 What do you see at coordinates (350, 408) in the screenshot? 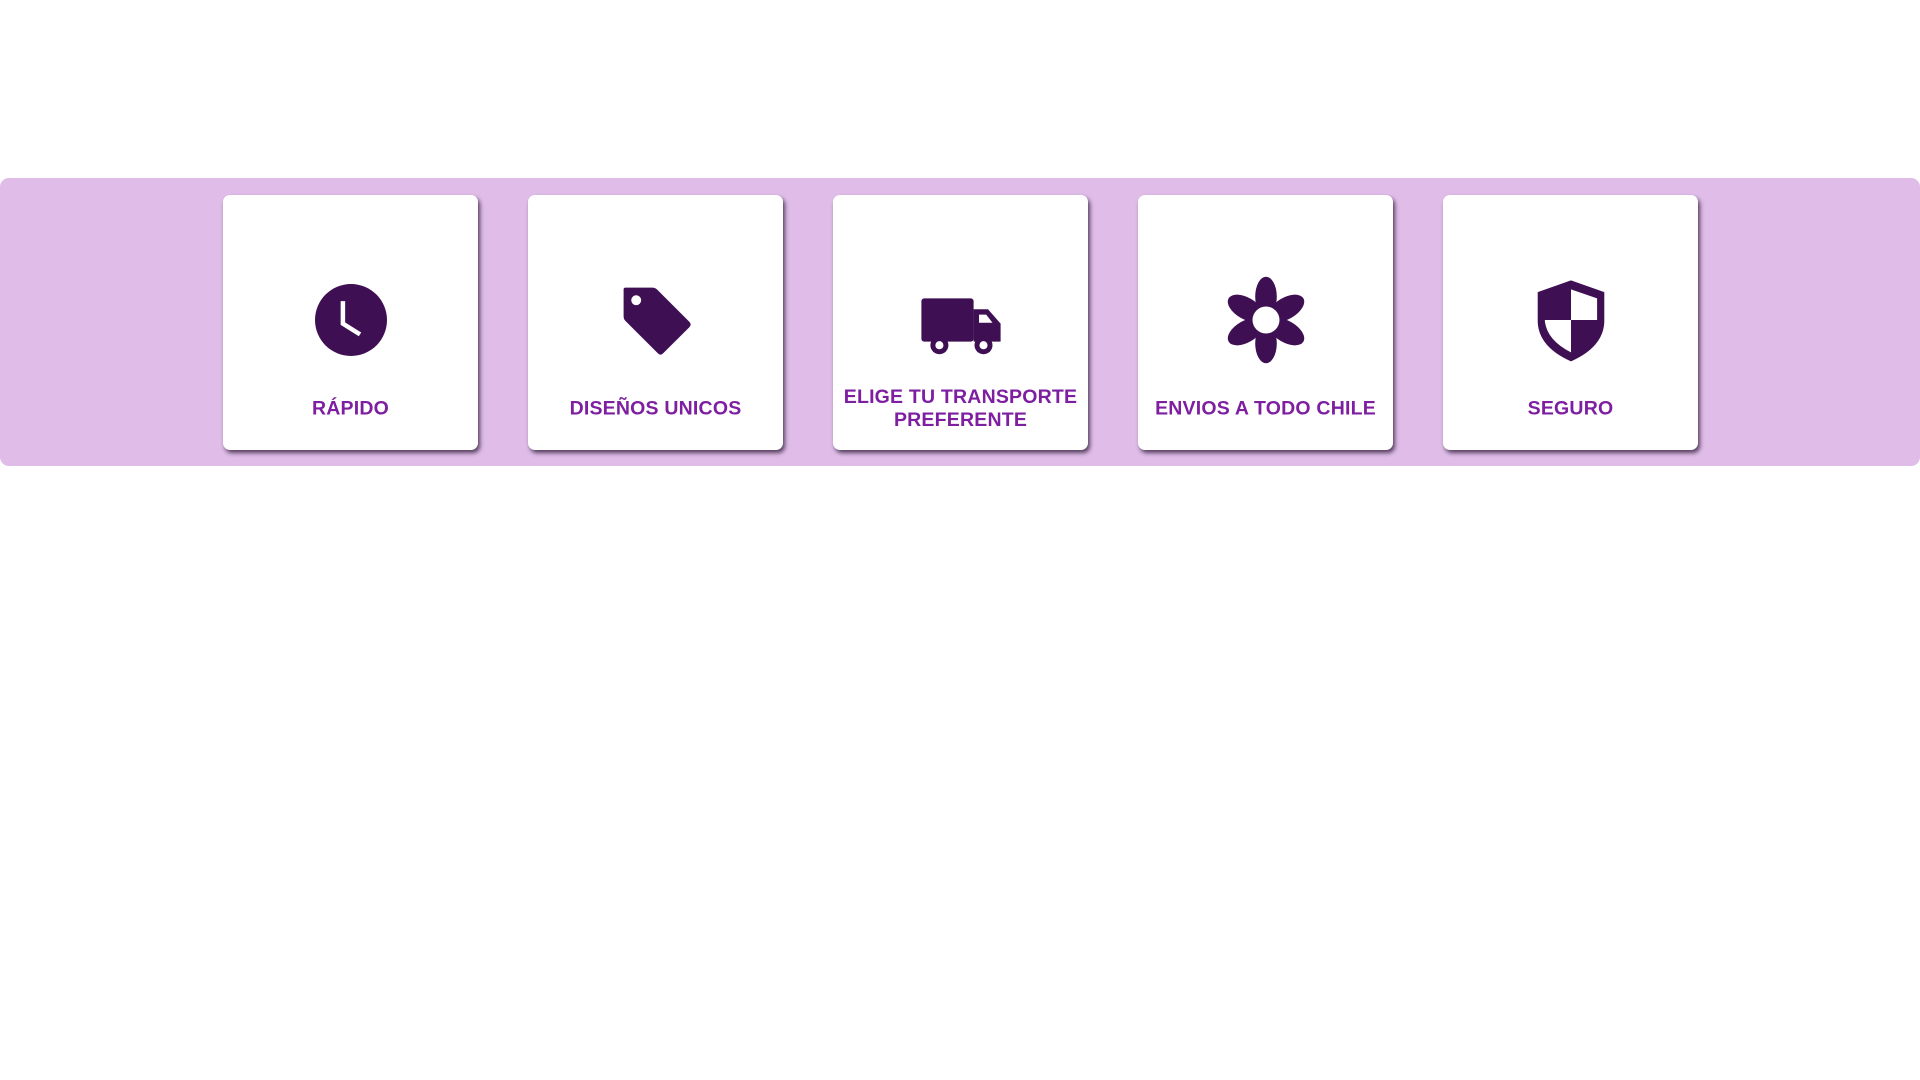
I see `feature-label: RÁPIDO` at bounding box center [350, 408].